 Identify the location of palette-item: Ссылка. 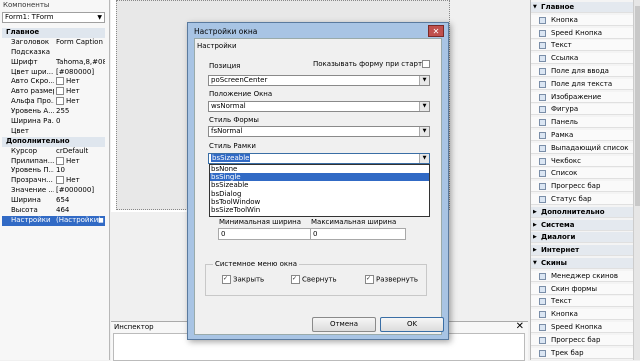
(582, 59).